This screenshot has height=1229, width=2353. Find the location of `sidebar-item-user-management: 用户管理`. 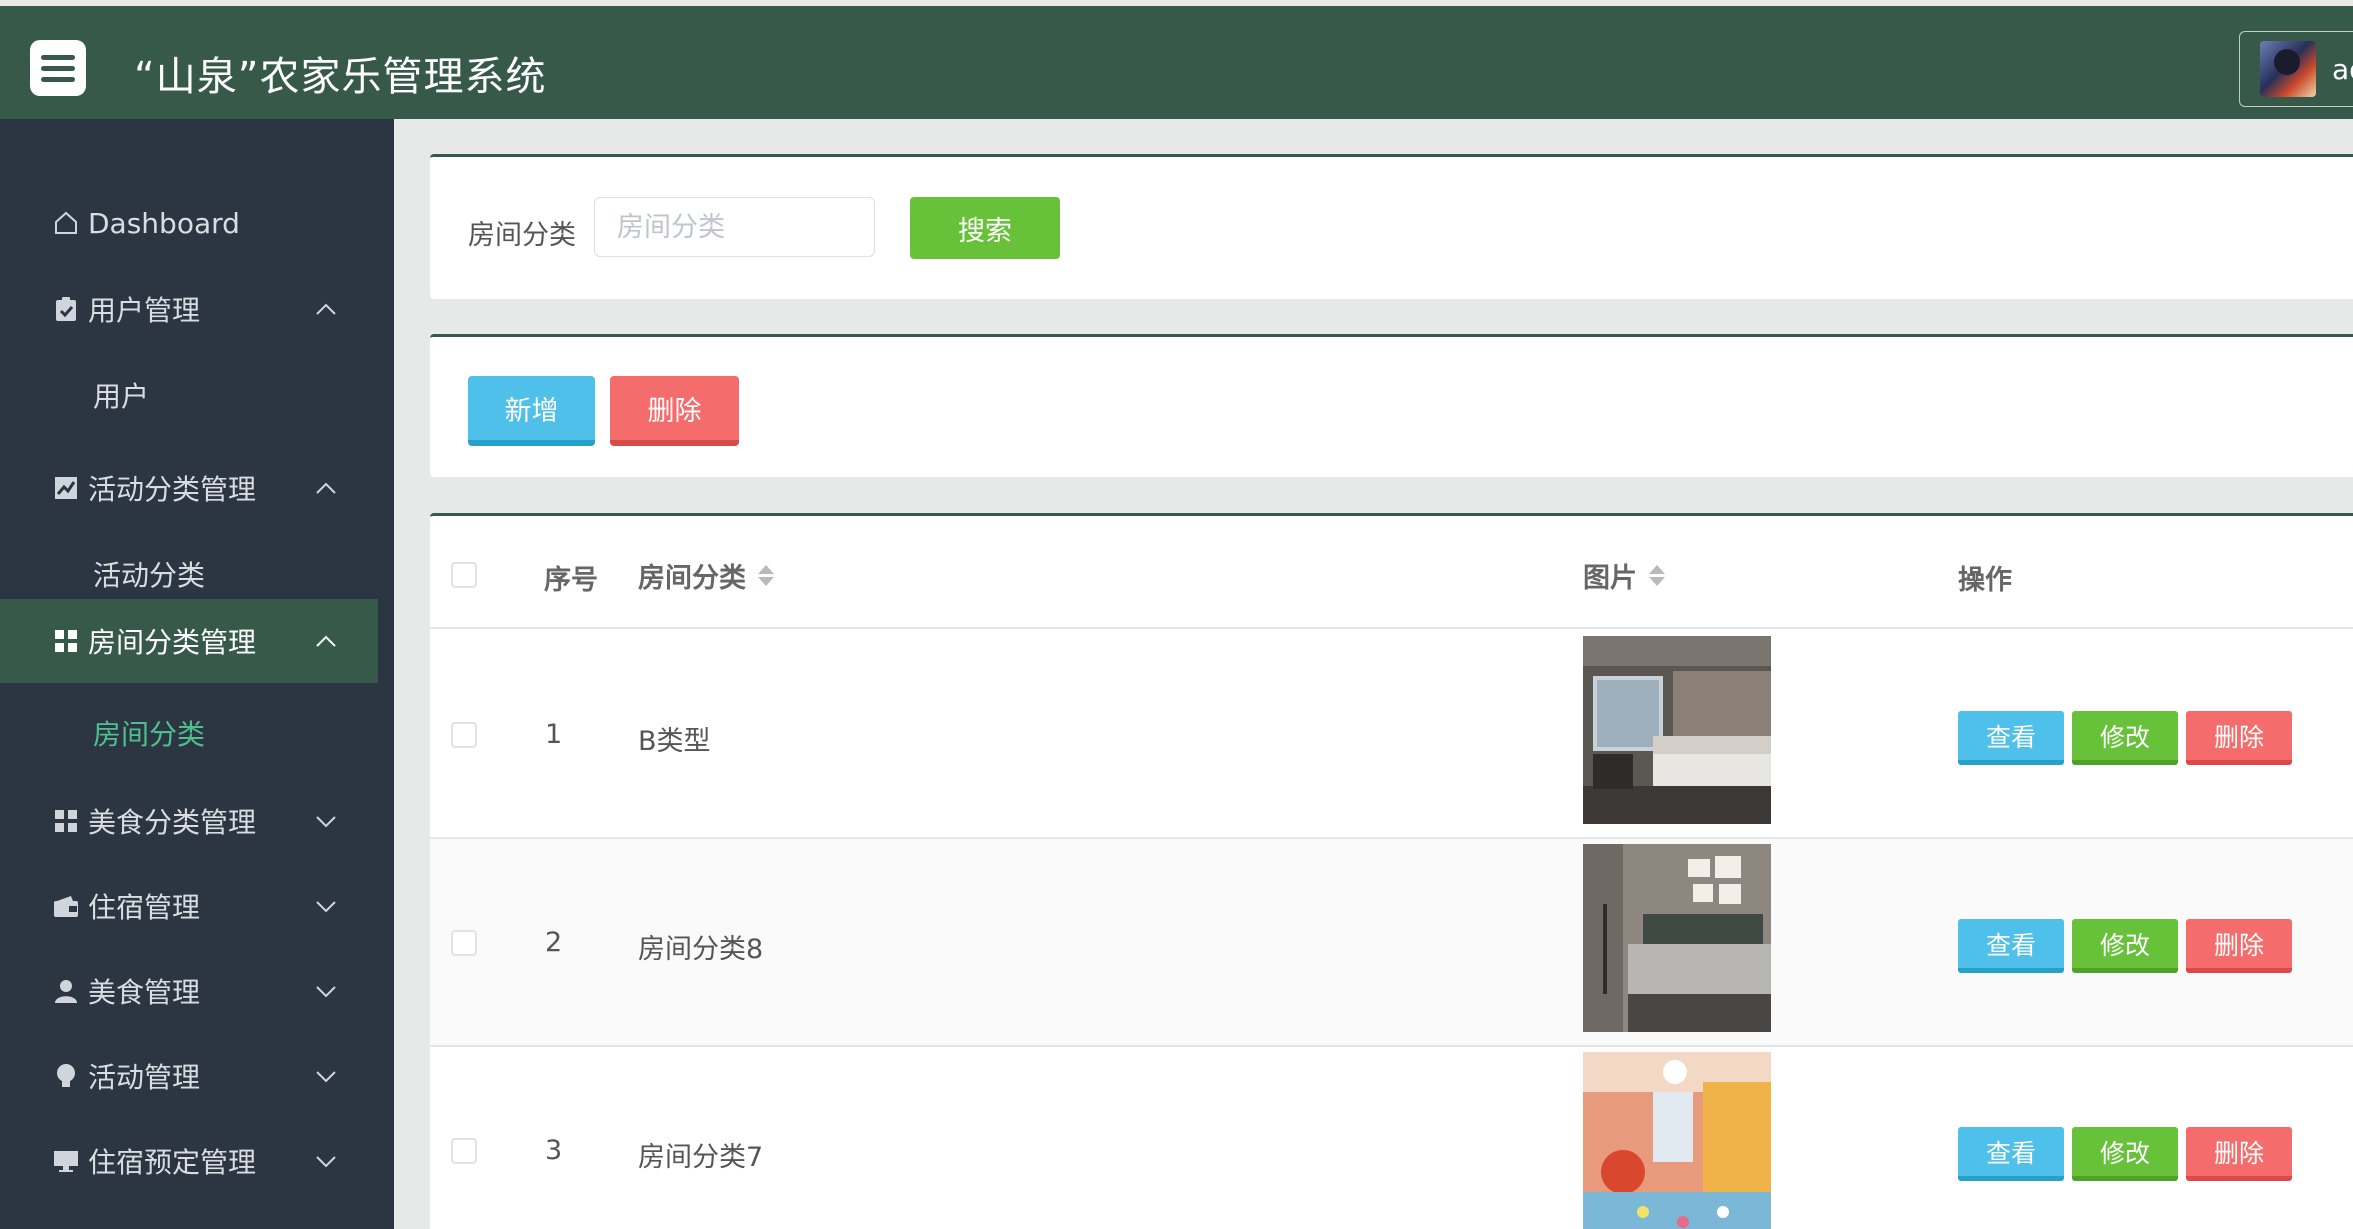

sidebar-item-user-management: 用户管理 is located at coordinates (189, 309).